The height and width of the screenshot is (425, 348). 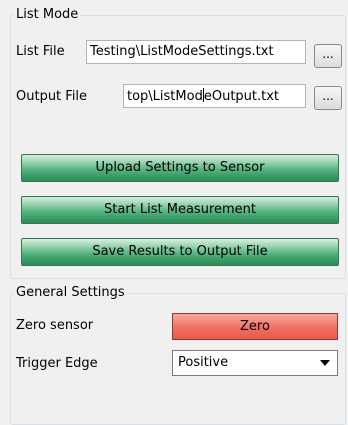 I want to click on output-file-label: Output File, so click(x=52, y=96).